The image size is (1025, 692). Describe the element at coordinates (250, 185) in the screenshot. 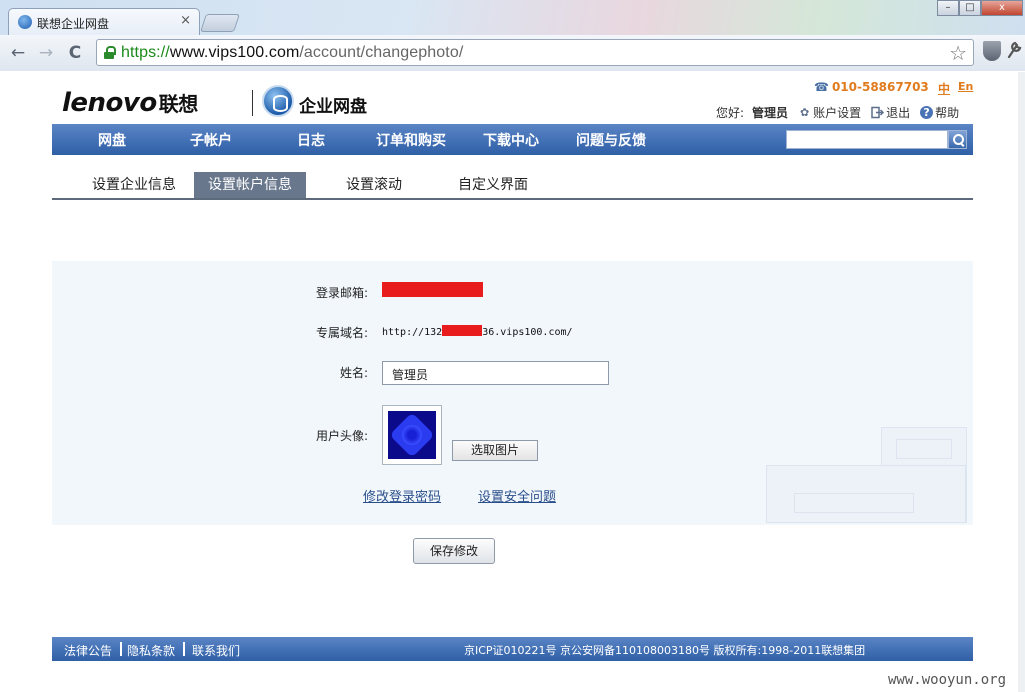

I see `tab-account-info: 设置帐户信息` at that location.